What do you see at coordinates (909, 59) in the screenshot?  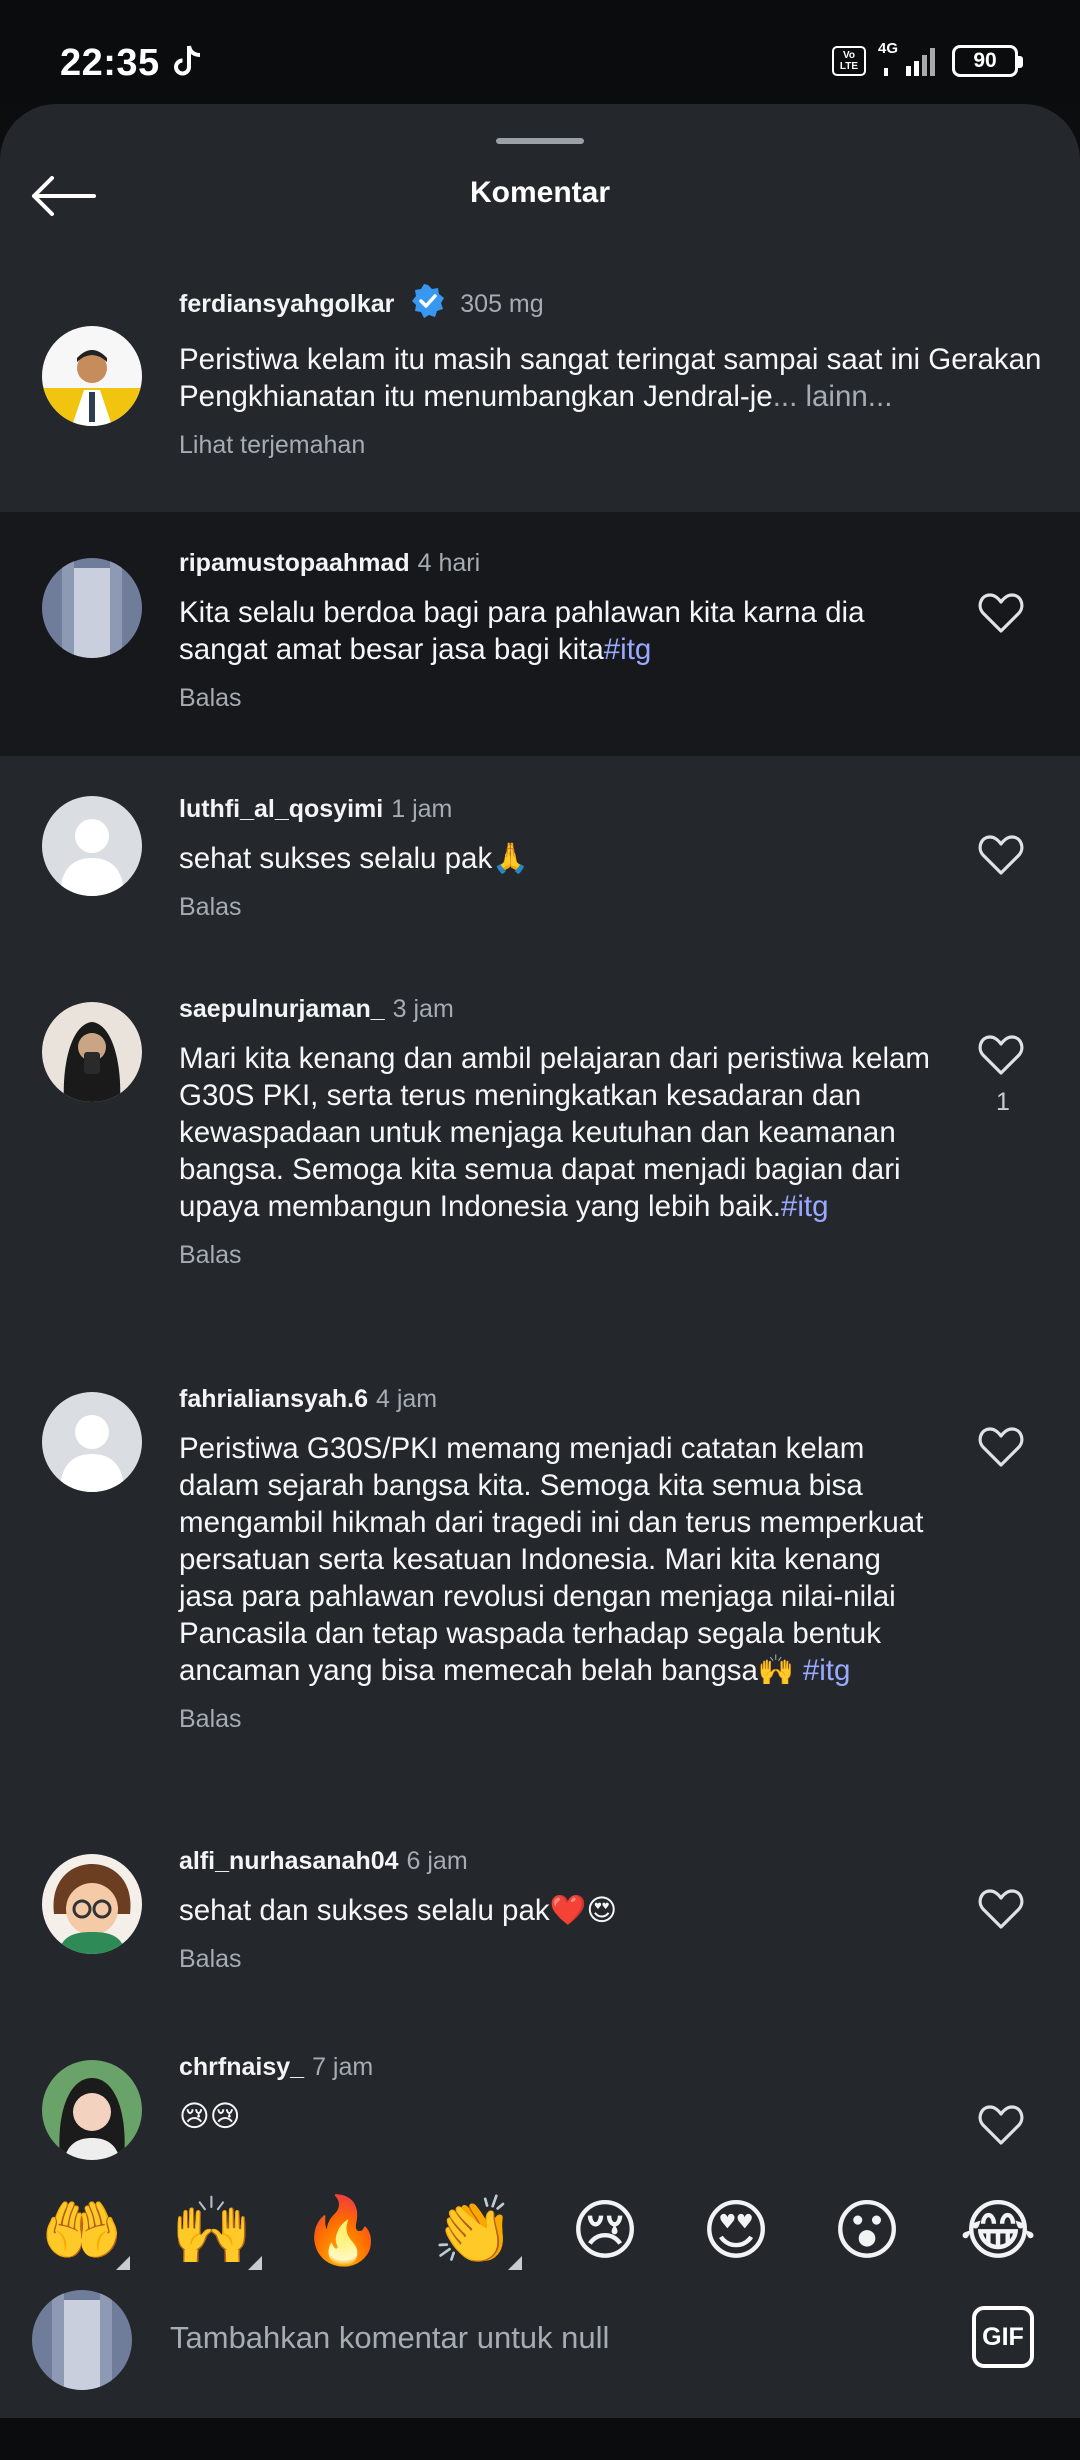 I see `signal-icon: 4G` at bounding box center [909, 59].